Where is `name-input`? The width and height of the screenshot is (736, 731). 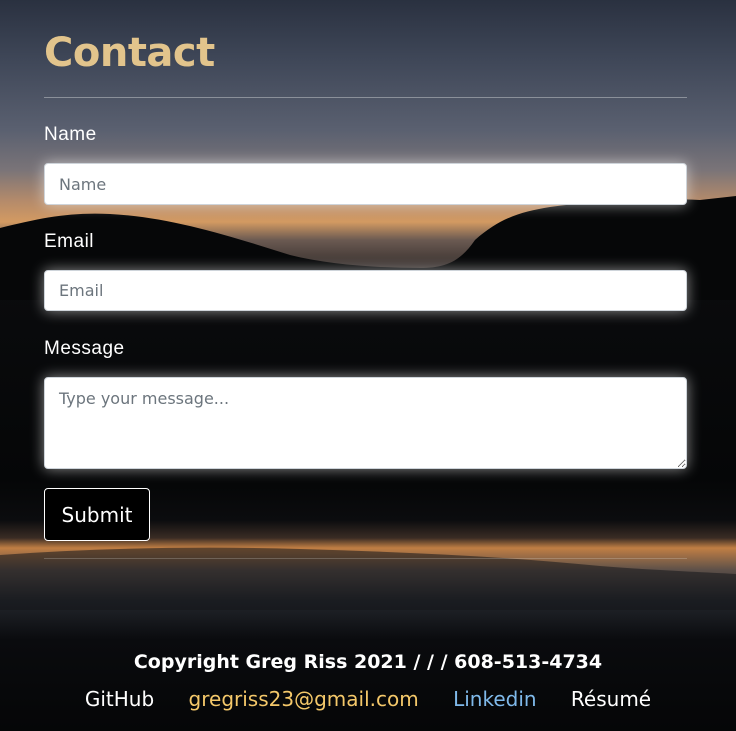
name-input is located at coordinates (365, 184).